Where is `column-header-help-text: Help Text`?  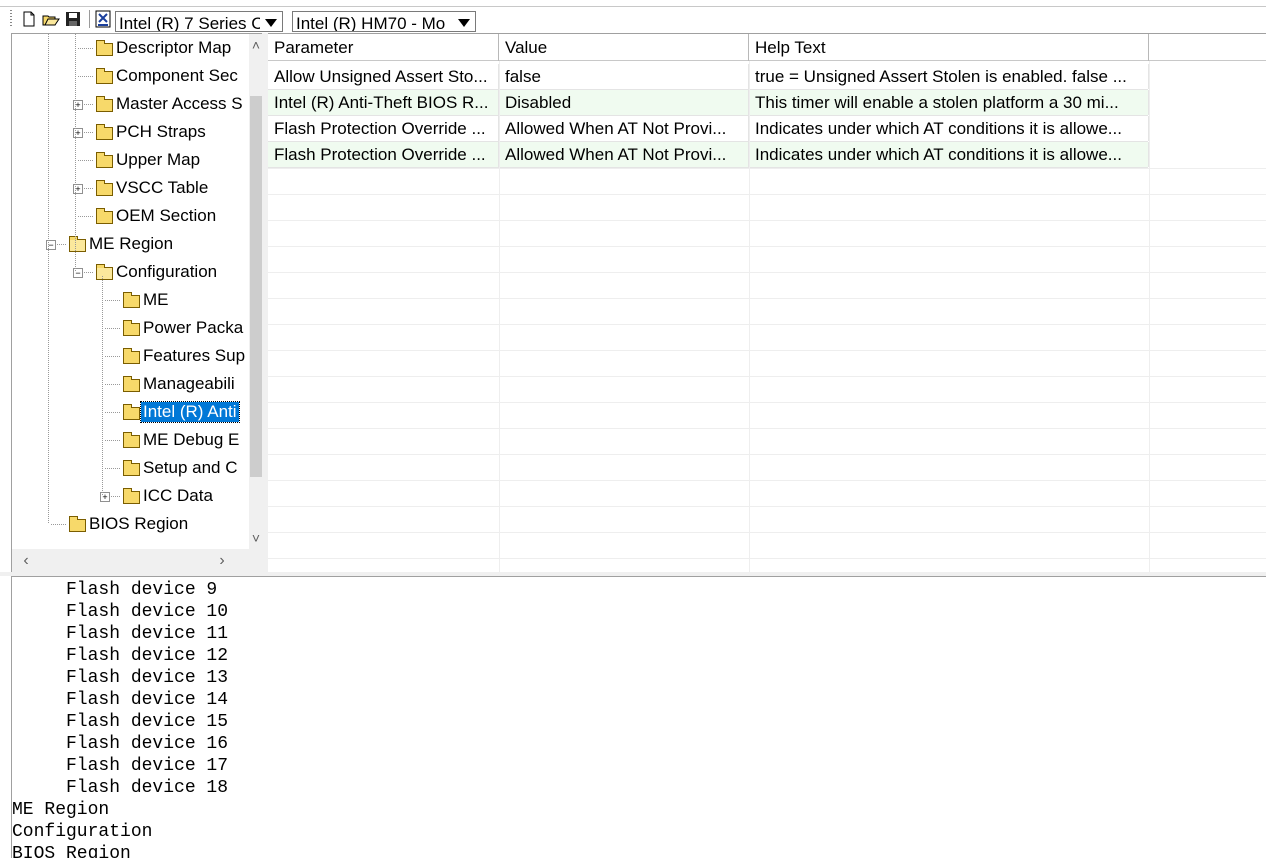 column-header-help-text: Help Text is located at coordinates (949, 47).